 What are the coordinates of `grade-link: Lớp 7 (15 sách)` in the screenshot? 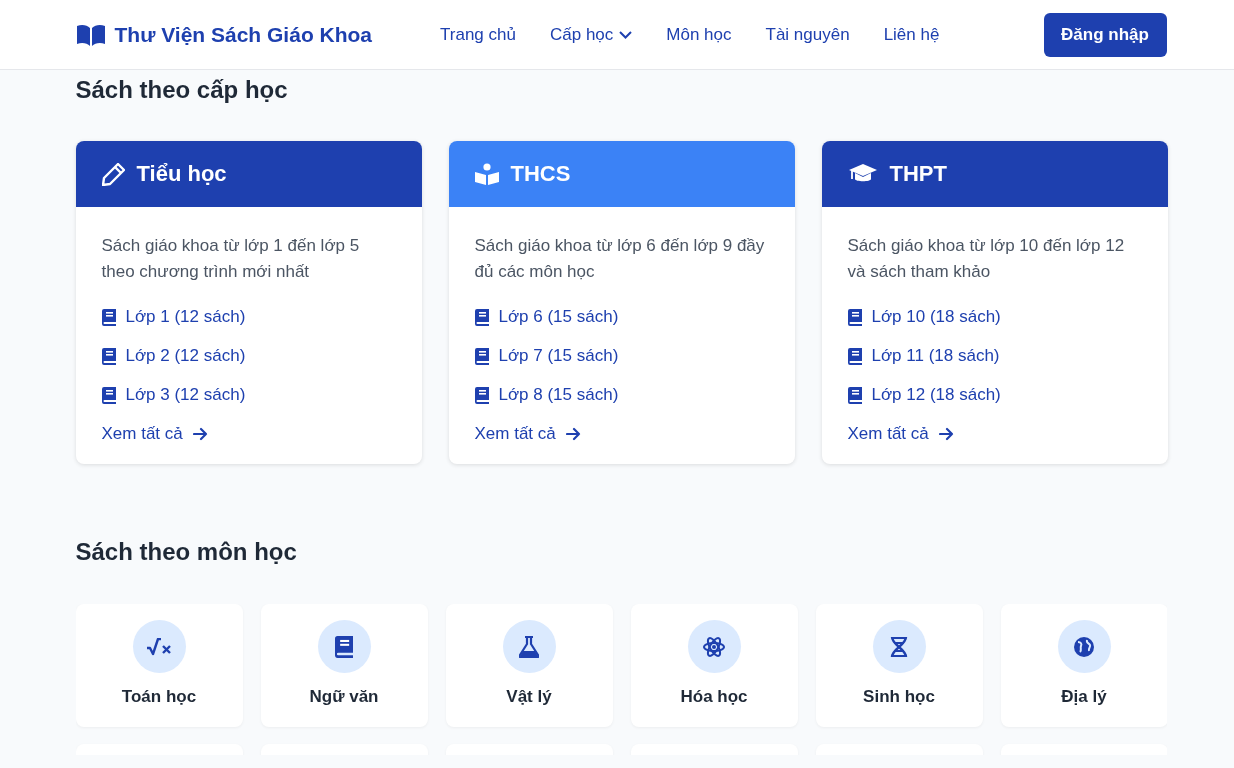 It's located at (558, 356).